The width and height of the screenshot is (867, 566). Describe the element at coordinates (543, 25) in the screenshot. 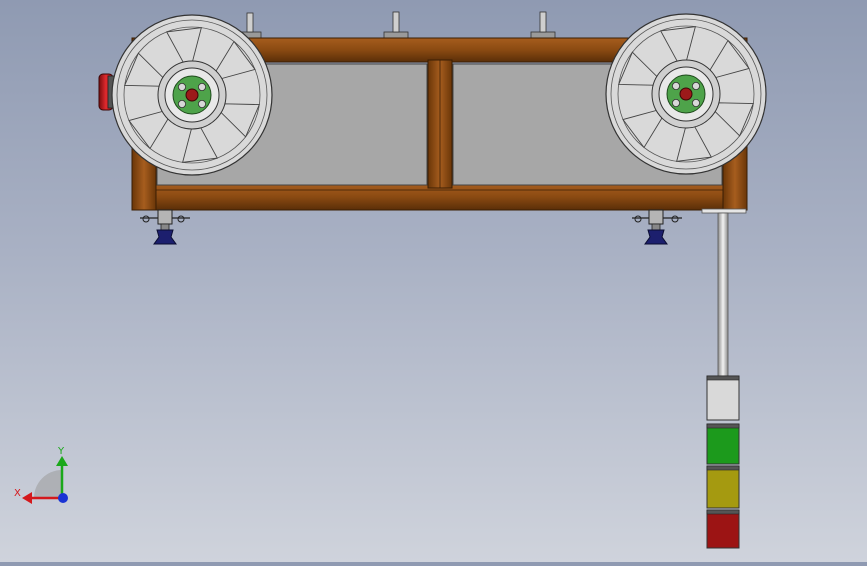

I see `top-stud-right` at that location.